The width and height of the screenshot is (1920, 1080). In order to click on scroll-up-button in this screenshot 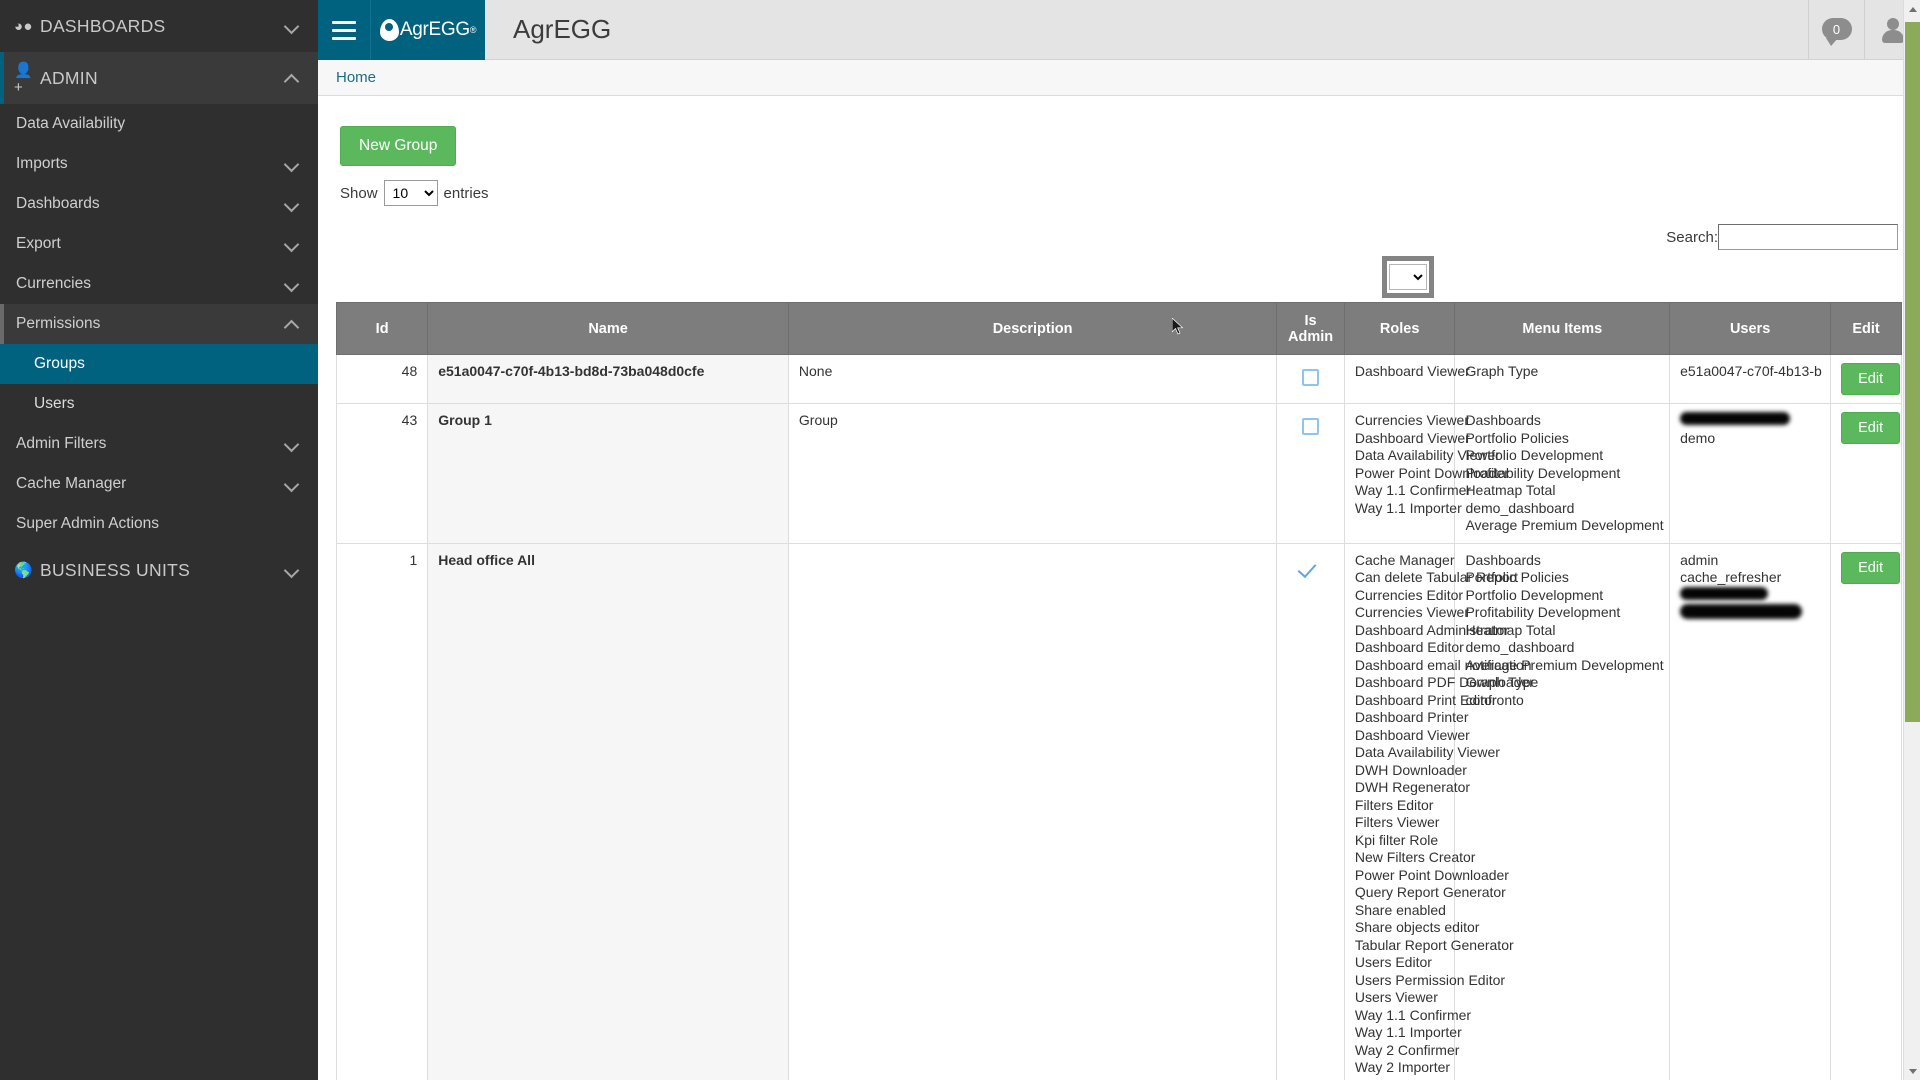, I will do `click(1912, 9)`.